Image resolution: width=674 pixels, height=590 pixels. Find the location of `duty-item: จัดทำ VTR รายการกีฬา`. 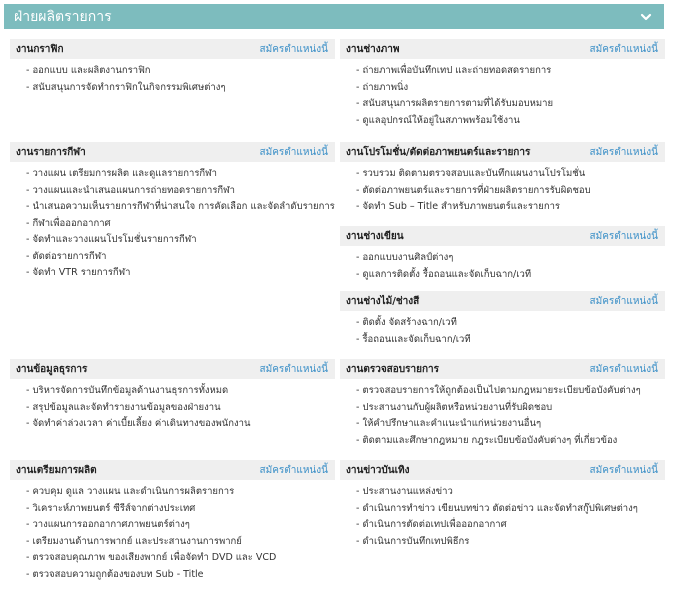

duty-item: จัดทำ VTR รายการกีฬา is located at coordinates (180, 273).